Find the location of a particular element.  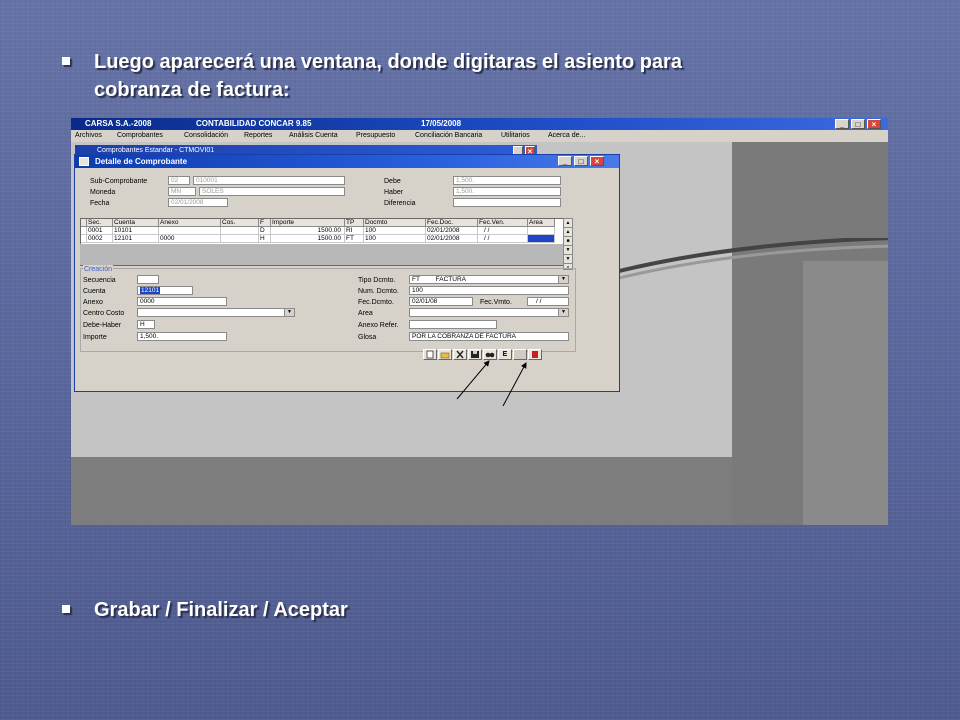

fec-vmto-label: Fec.Vmto. is located at coordinates (496, 302).